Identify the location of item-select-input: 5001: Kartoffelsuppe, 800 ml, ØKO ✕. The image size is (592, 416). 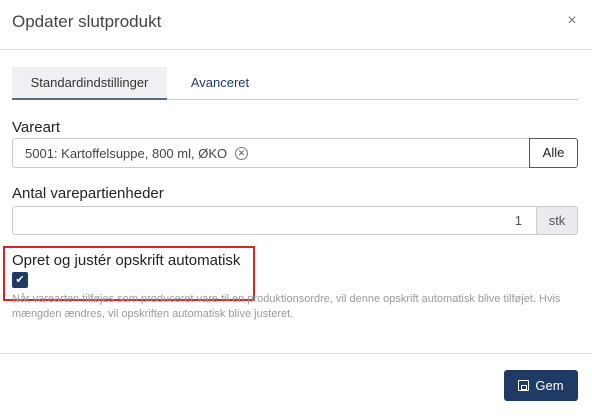
(271, 153).